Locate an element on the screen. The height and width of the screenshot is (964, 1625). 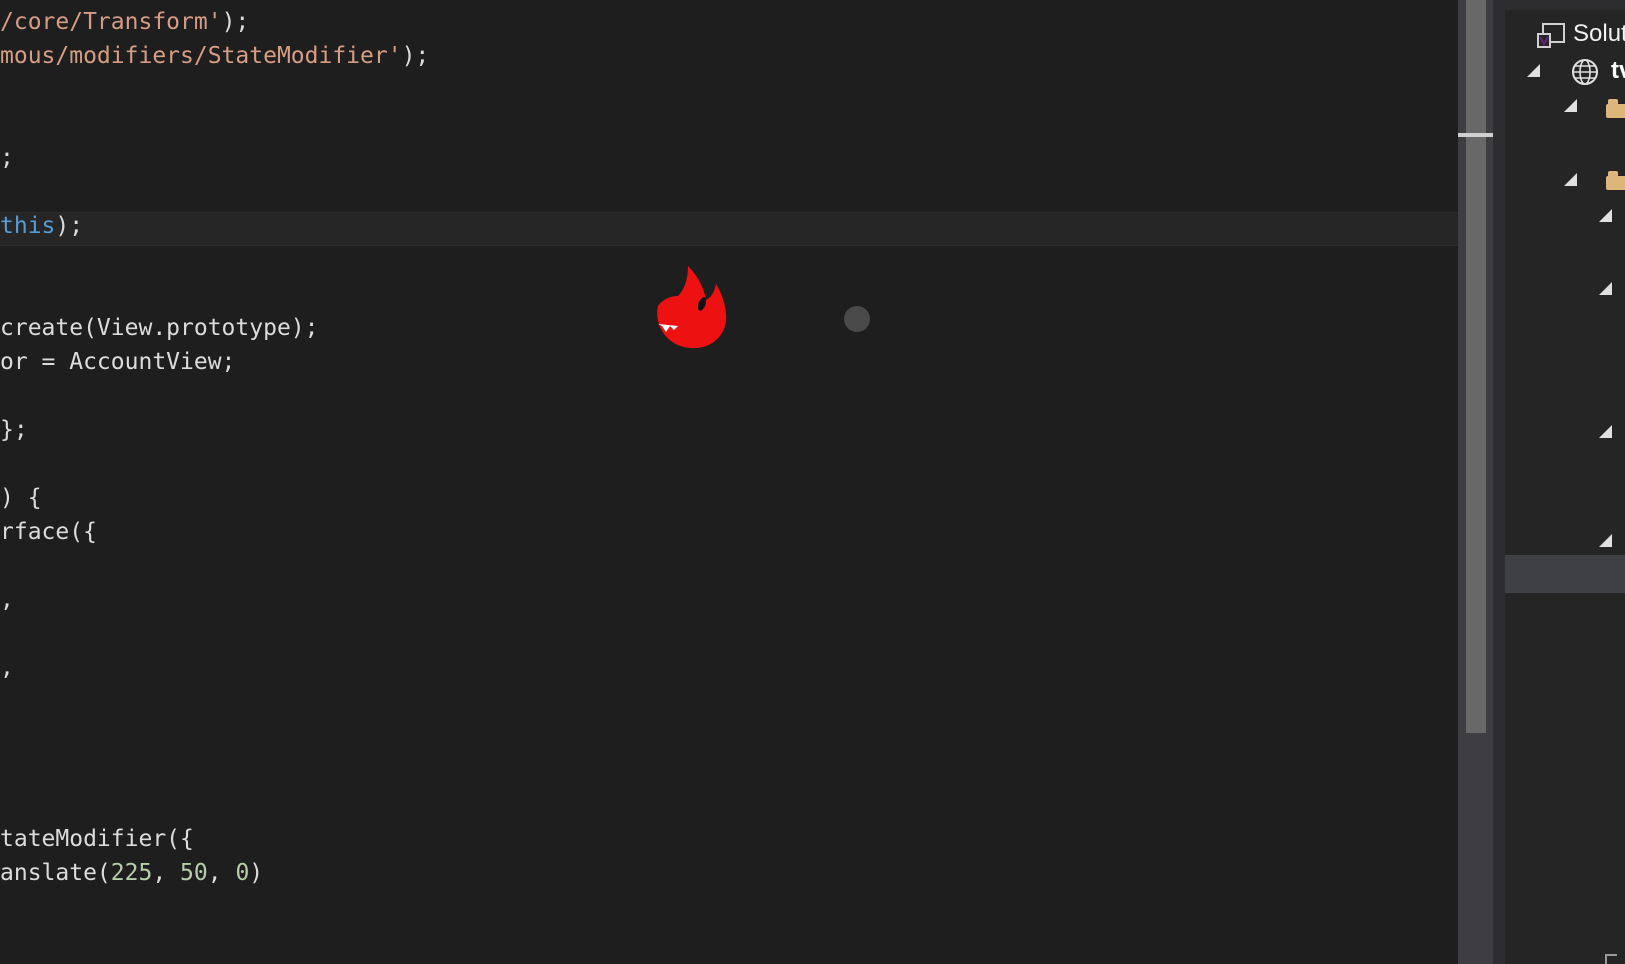
code-token: ; is located at coordinates (7, 158).